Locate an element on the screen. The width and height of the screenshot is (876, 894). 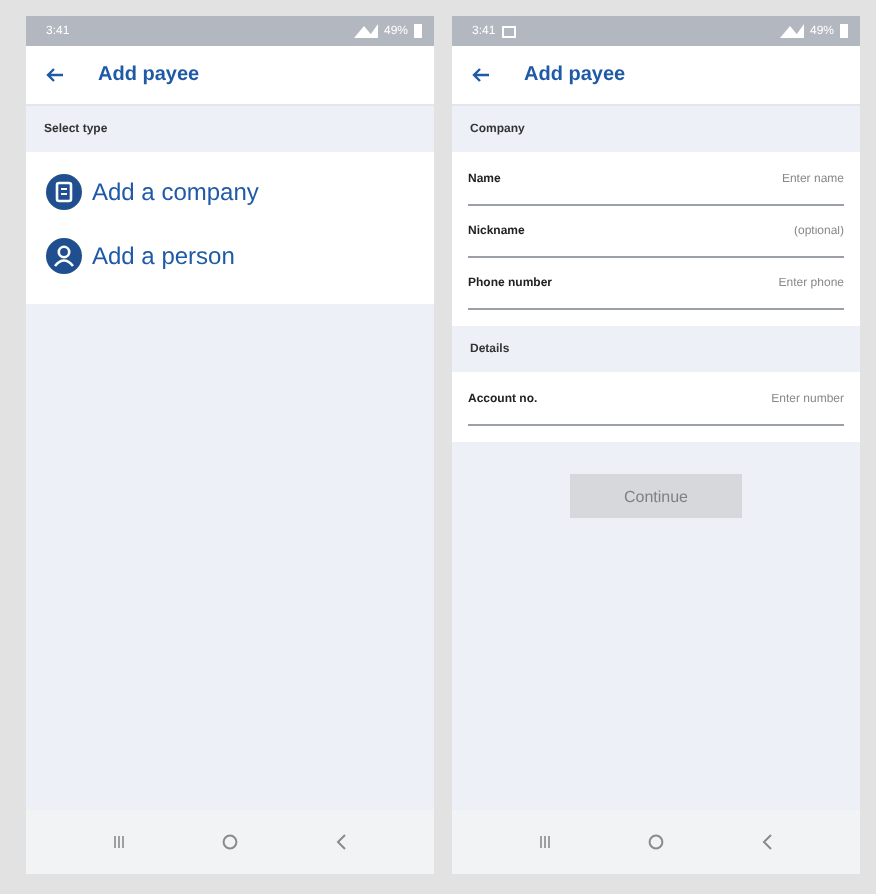
option-item: Add a company is located at coordinates (230, 192).